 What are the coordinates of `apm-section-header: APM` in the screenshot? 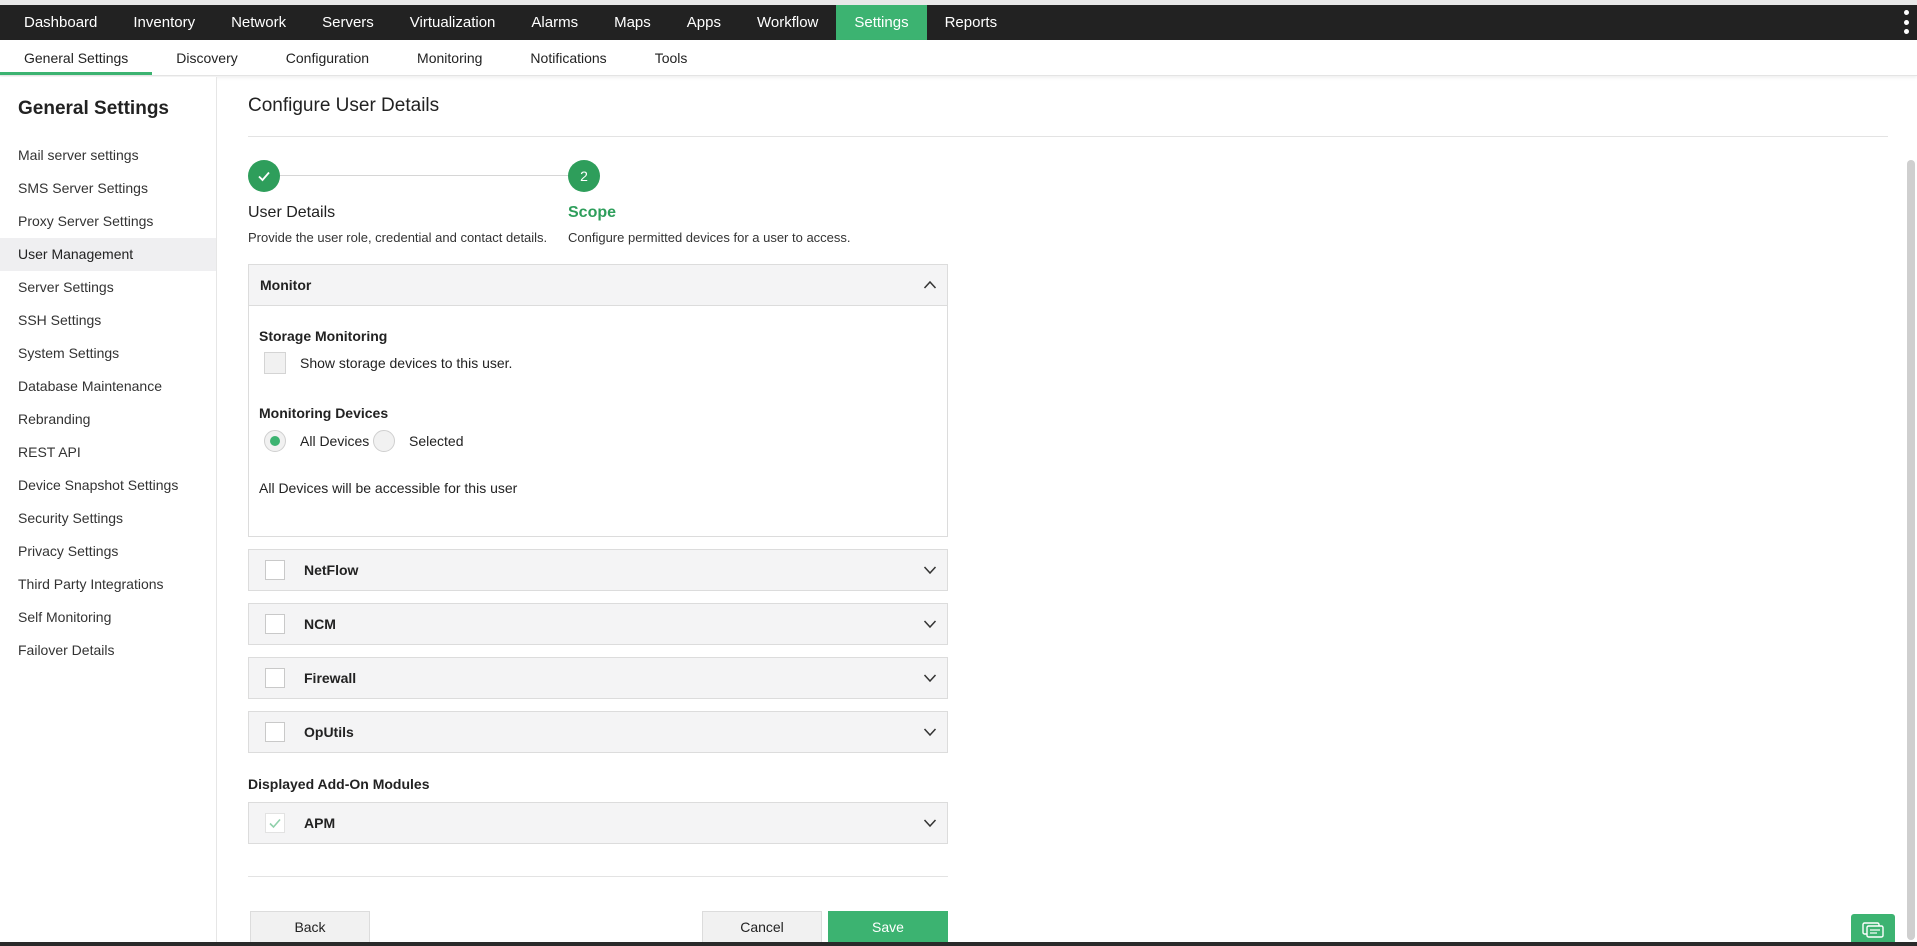 It's located at (598, 823).